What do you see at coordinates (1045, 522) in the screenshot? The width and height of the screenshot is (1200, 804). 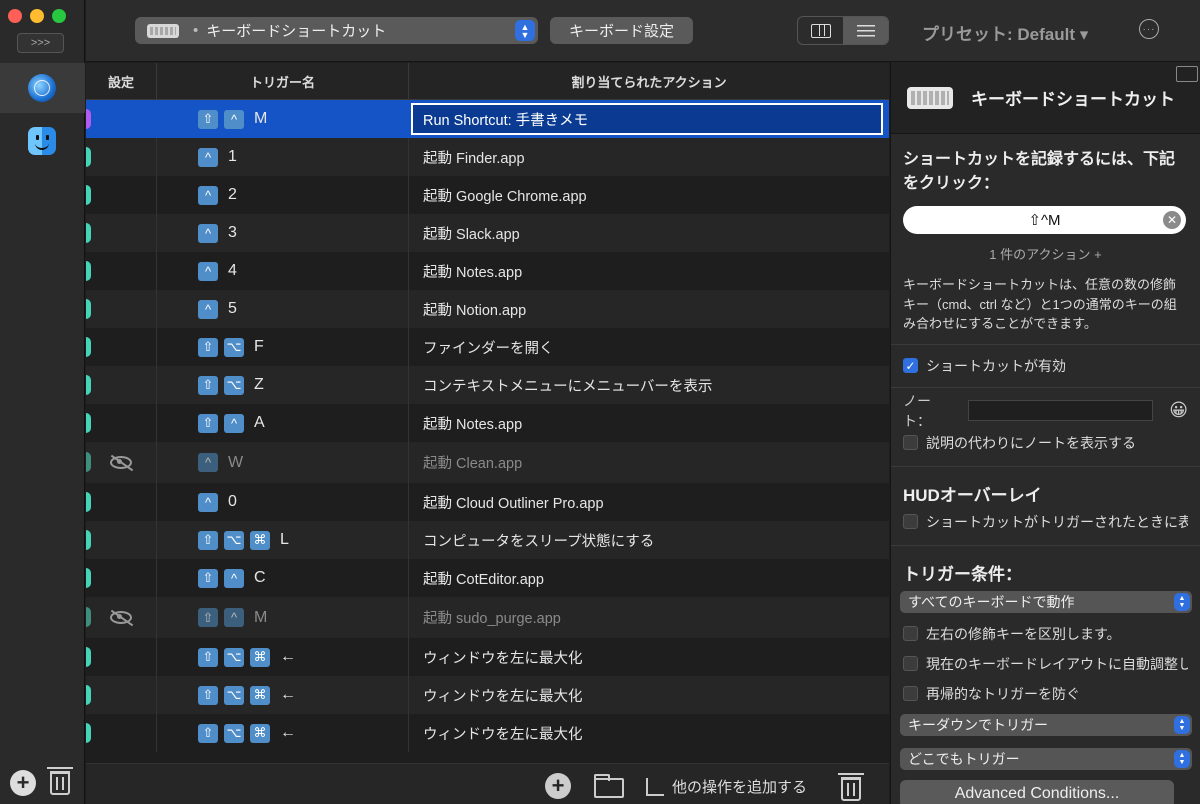 I see `hud-checkbox-row: ショートカットがトリガーされたときに表示` at bounding box center [1045, 522].